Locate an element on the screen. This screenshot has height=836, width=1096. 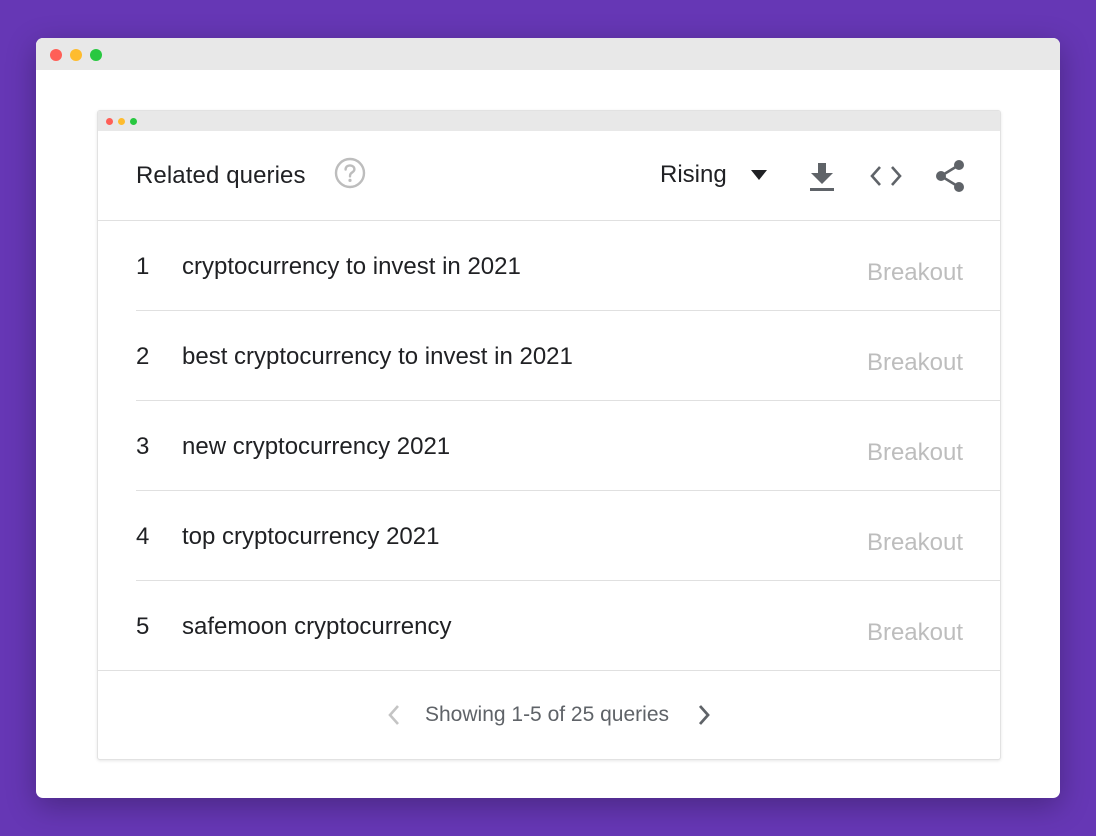
rank-number: 2 is located at coordinates (143, 356).